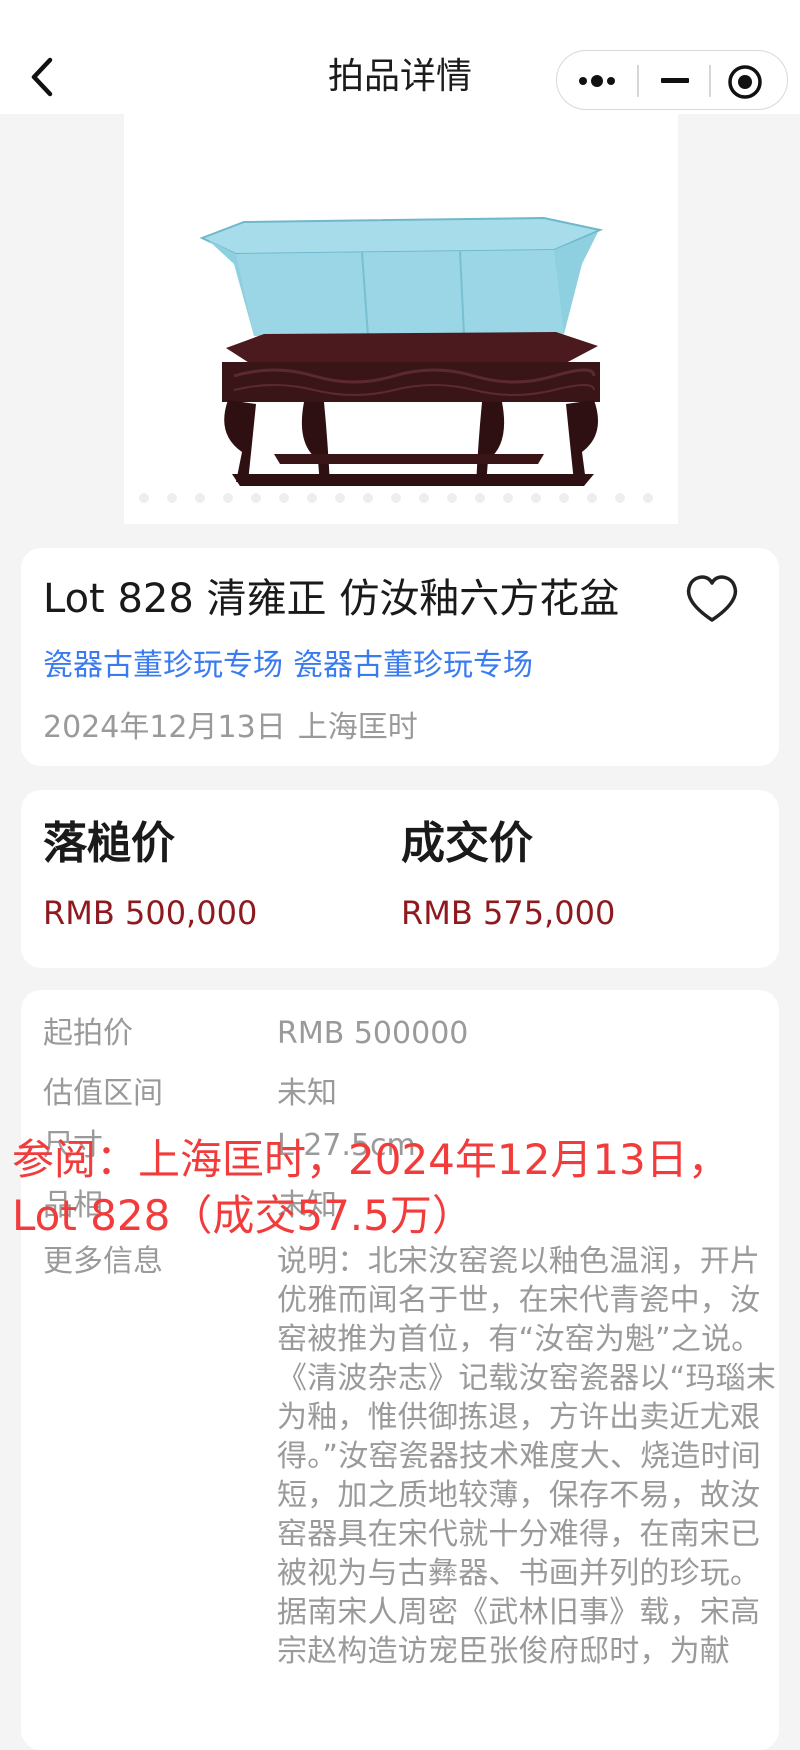 This screenshot has width=800, height=1750. I want to click on detail-key: 更多信息, so click(103, 1261).